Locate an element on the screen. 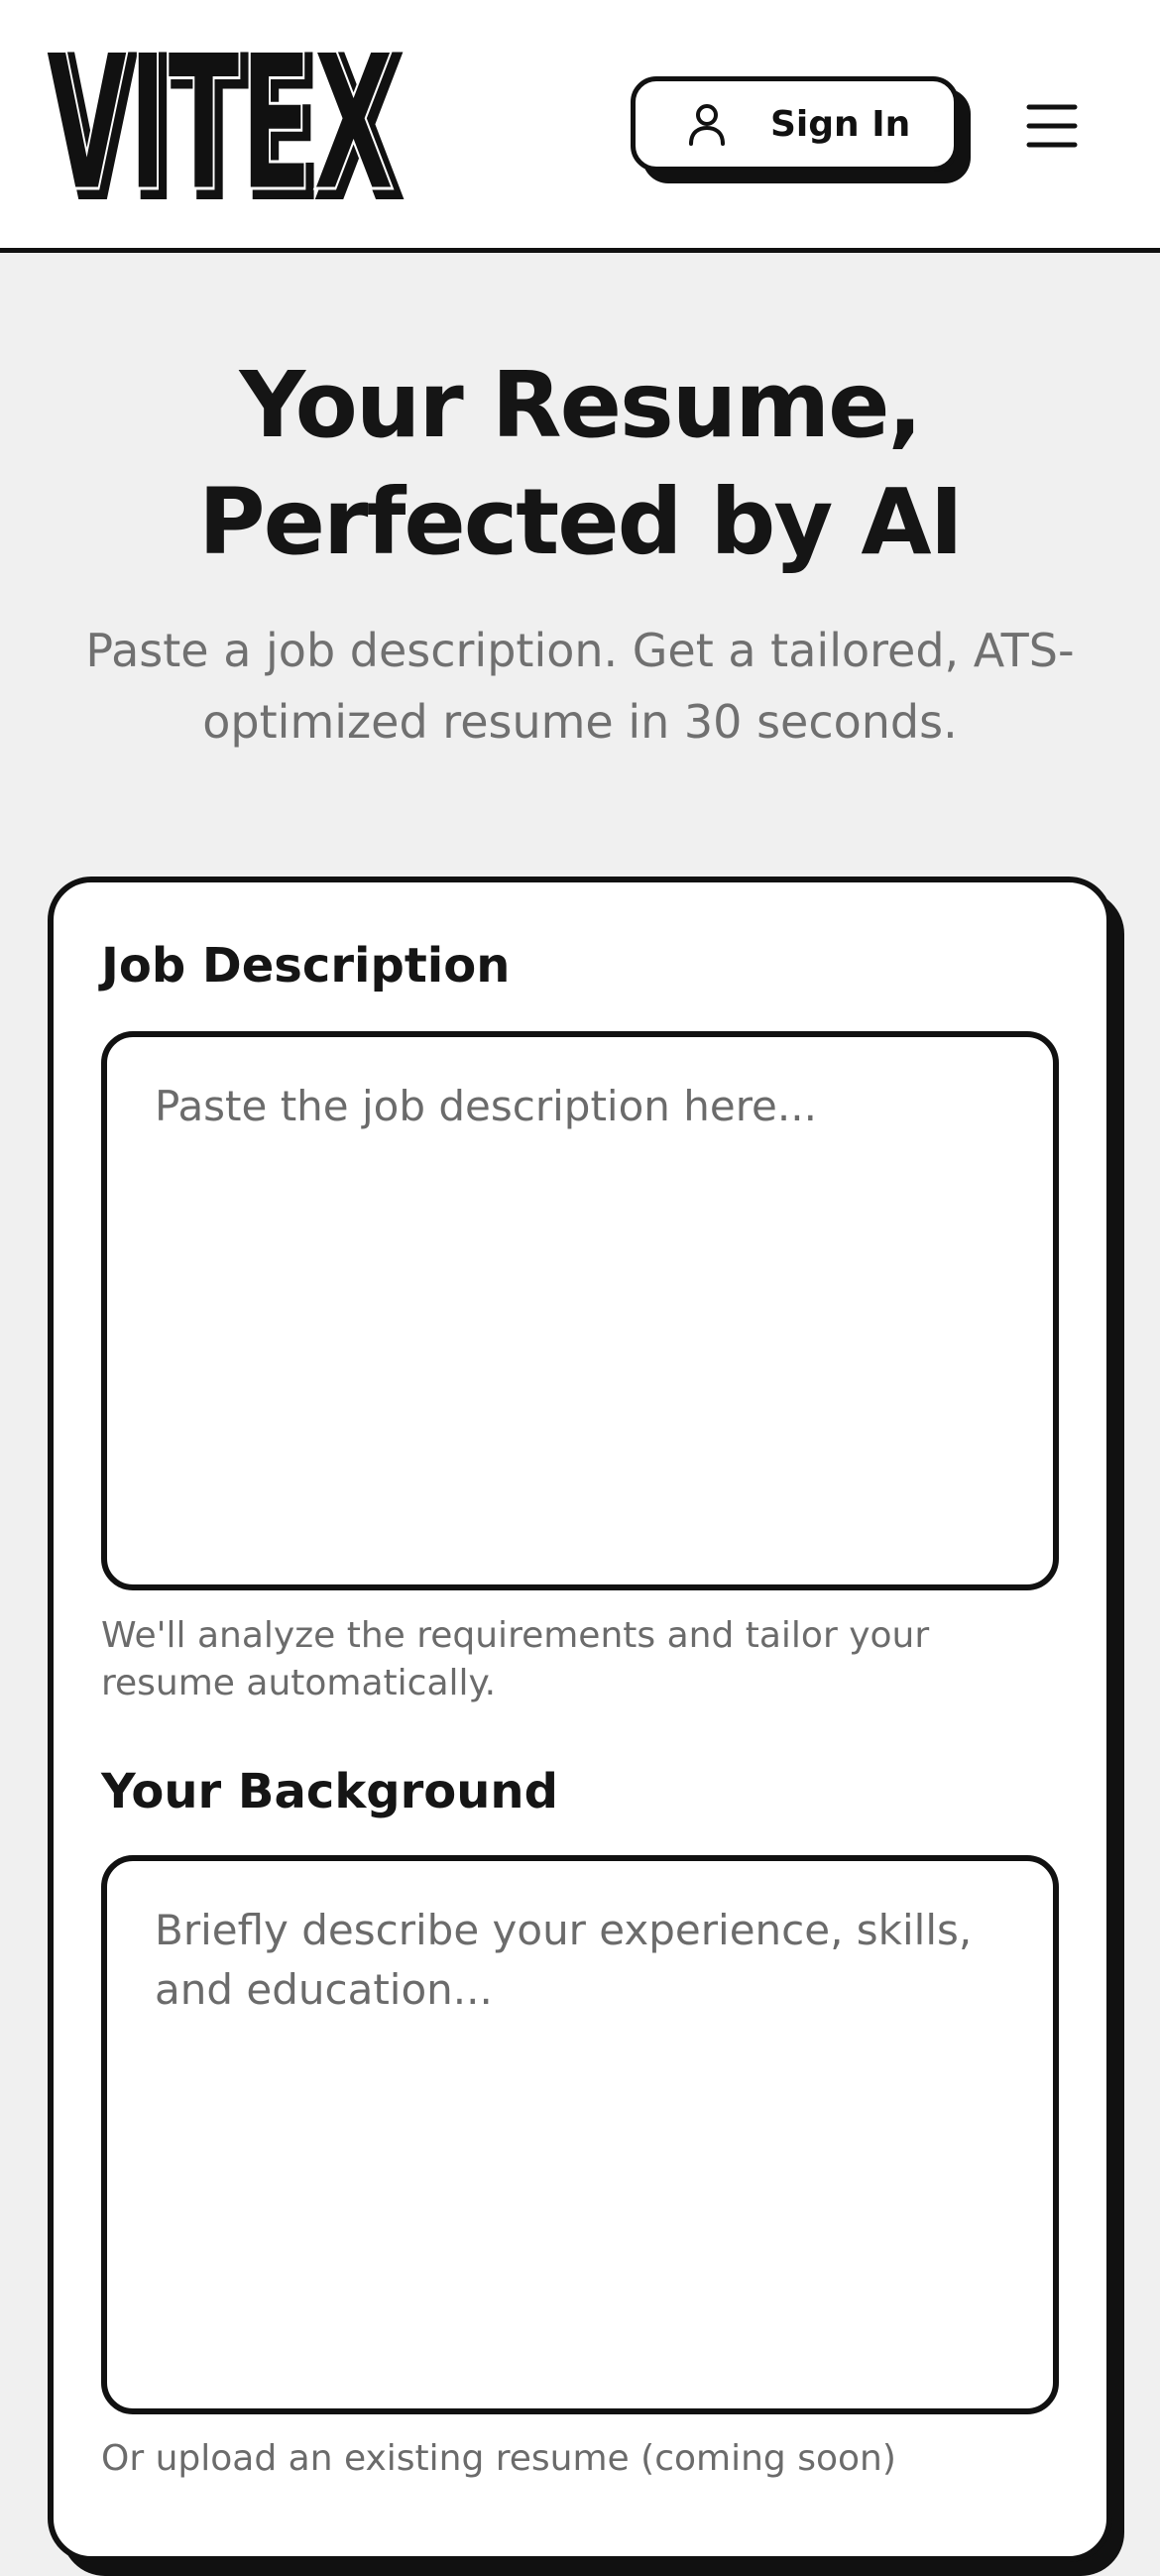 The height and width of the screenshot is (2576, 1160). hamburger-menu-button is located at coordinates (1052, 126).